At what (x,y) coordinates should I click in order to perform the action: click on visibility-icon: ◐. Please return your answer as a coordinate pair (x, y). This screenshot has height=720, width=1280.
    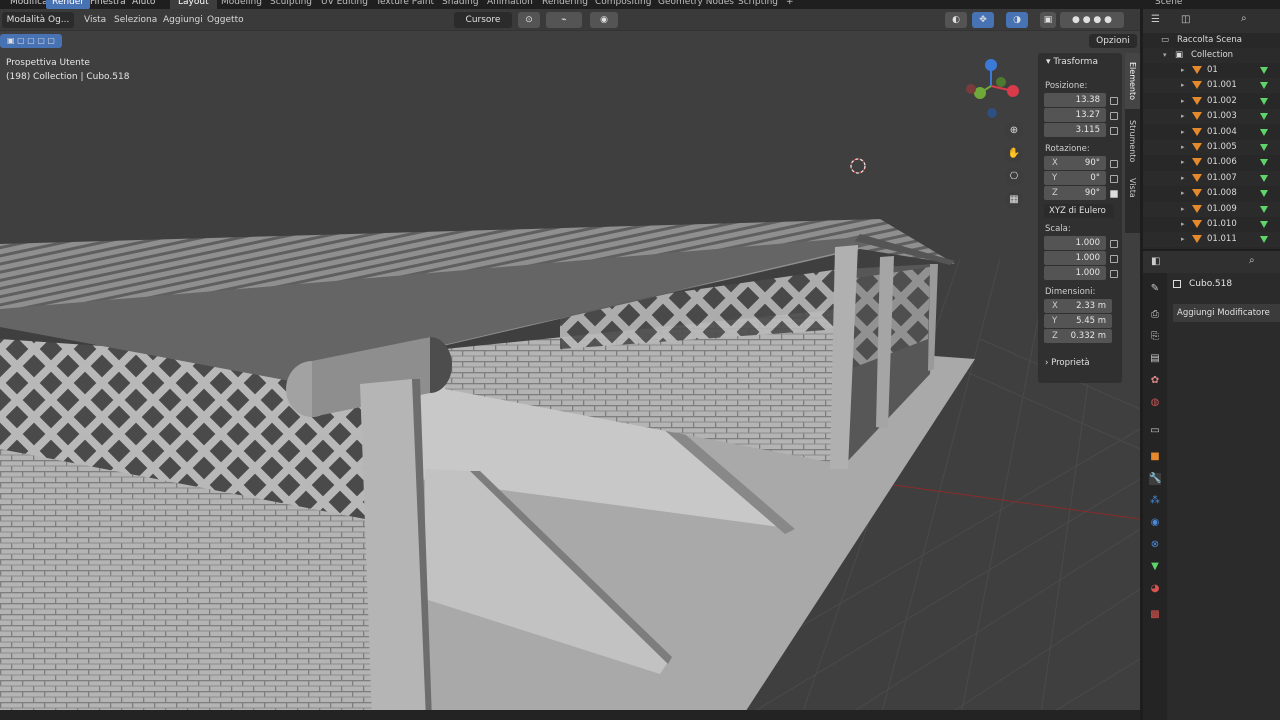
    Looking at the image, I should click on (956, 20).